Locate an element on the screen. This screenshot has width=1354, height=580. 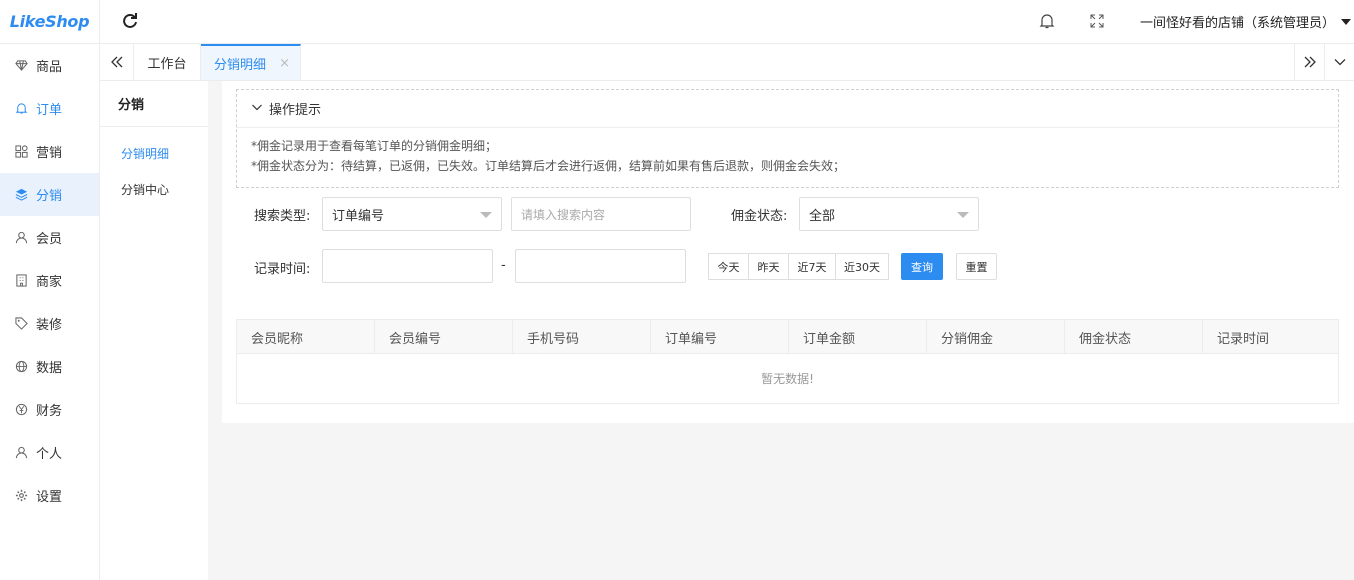
secondary-nav: 分销 分销明细 分销中心 is located at coordinates (154, 330).